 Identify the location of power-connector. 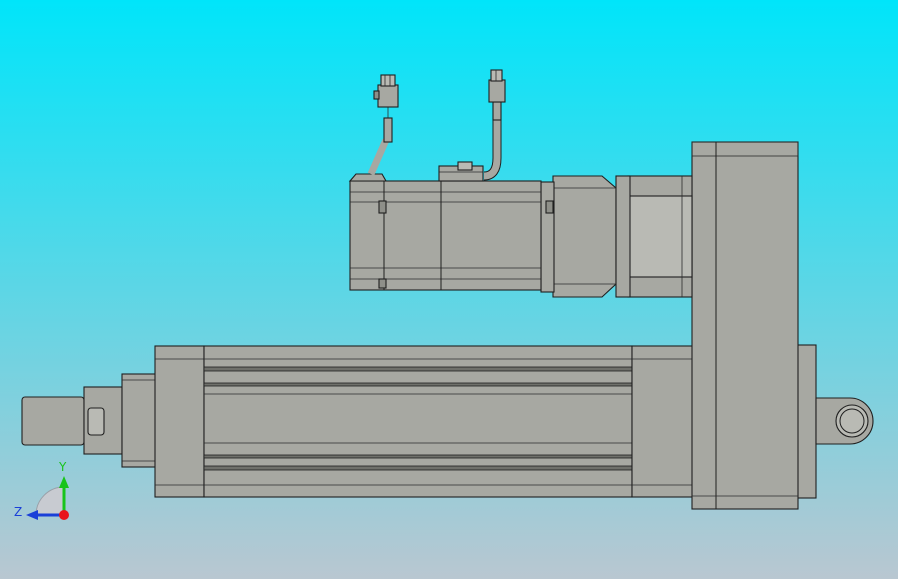
(497, 91).